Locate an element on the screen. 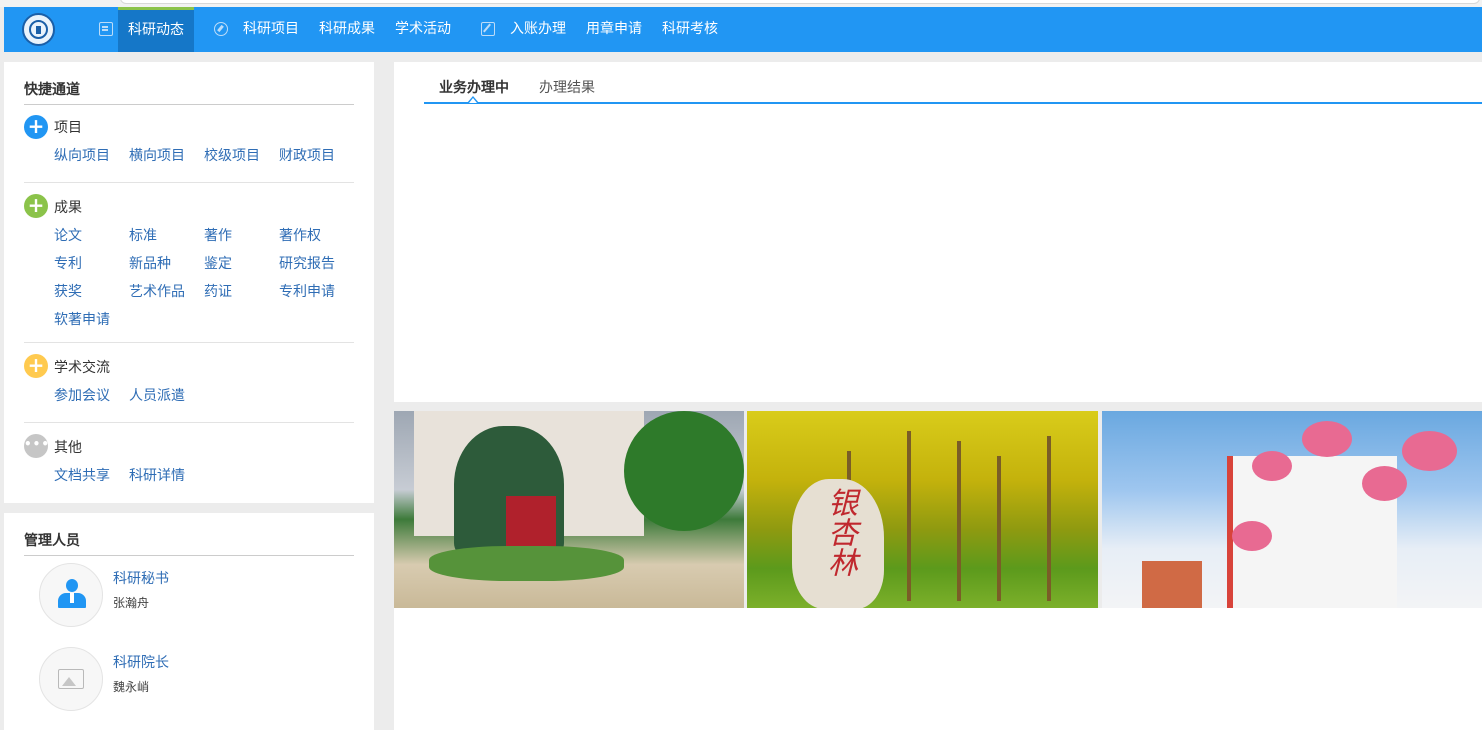  link-copyright: 著作权 is located at coordinates (300, 235).